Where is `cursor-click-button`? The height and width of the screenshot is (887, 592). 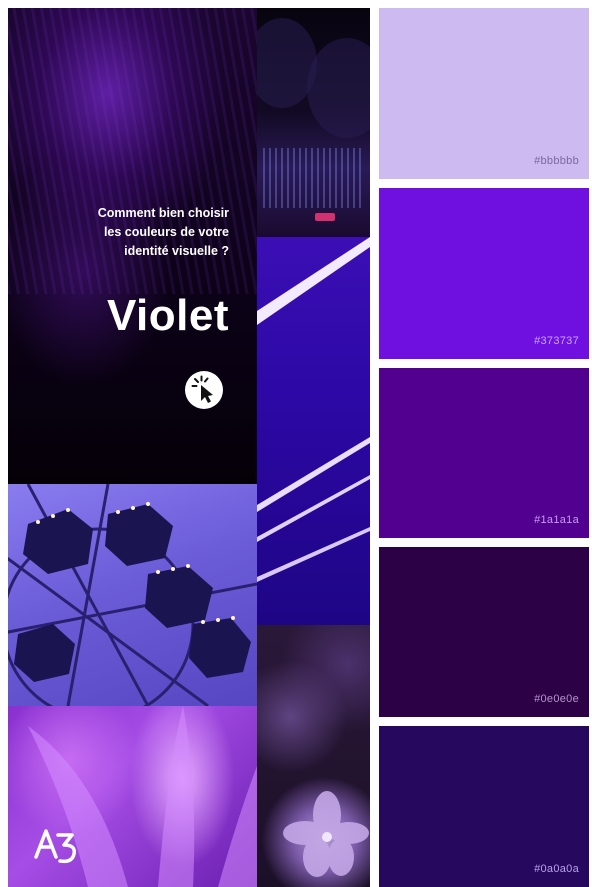
cursor-click-button is located at coordinates (204, 390).